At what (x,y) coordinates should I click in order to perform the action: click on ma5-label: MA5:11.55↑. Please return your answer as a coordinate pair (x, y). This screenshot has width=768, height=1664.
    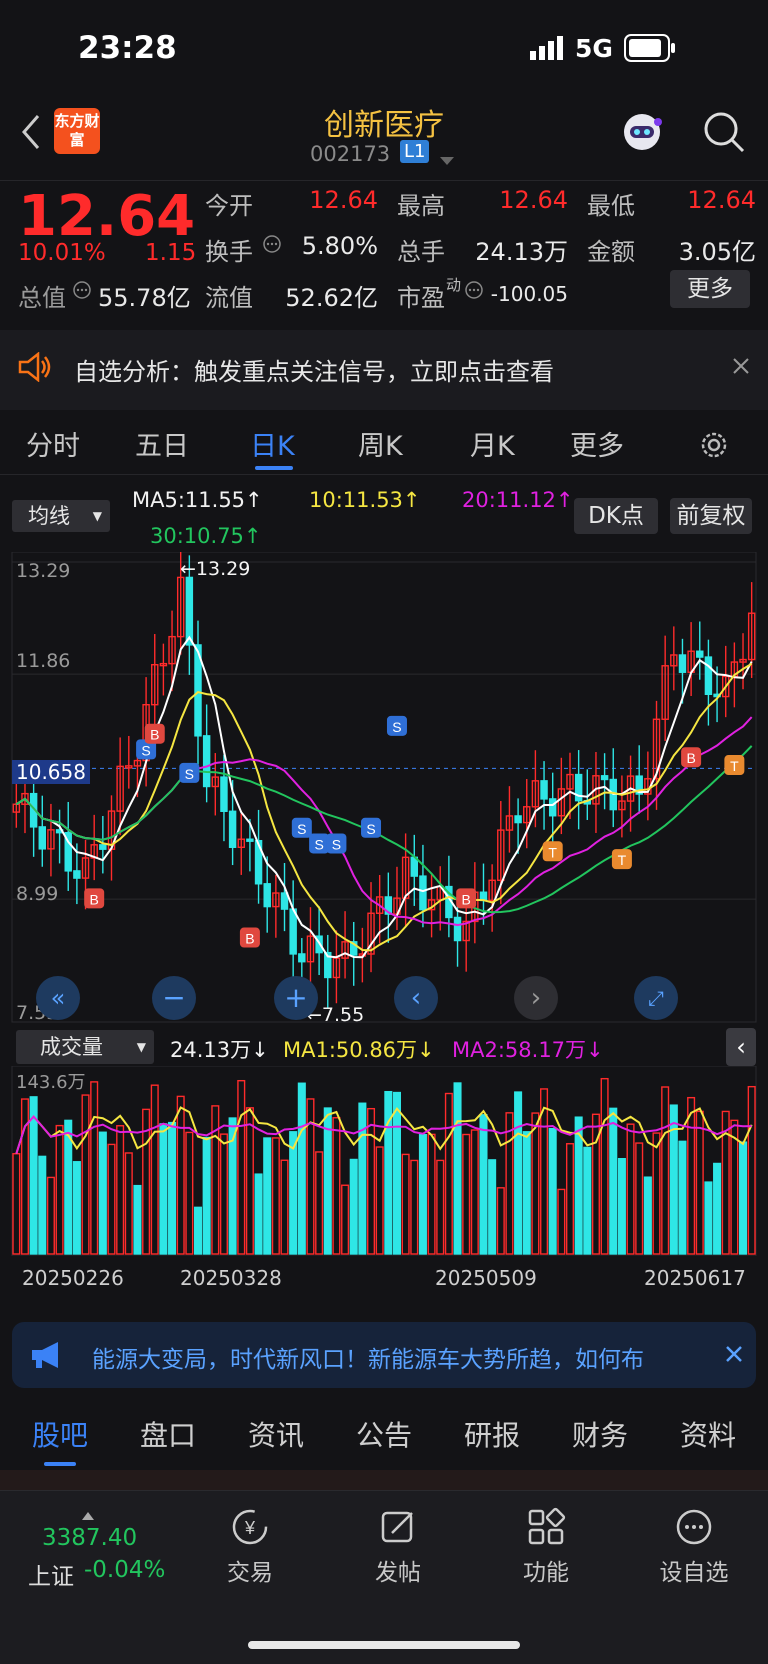
    Looking at the image, I should click on (197, 500).